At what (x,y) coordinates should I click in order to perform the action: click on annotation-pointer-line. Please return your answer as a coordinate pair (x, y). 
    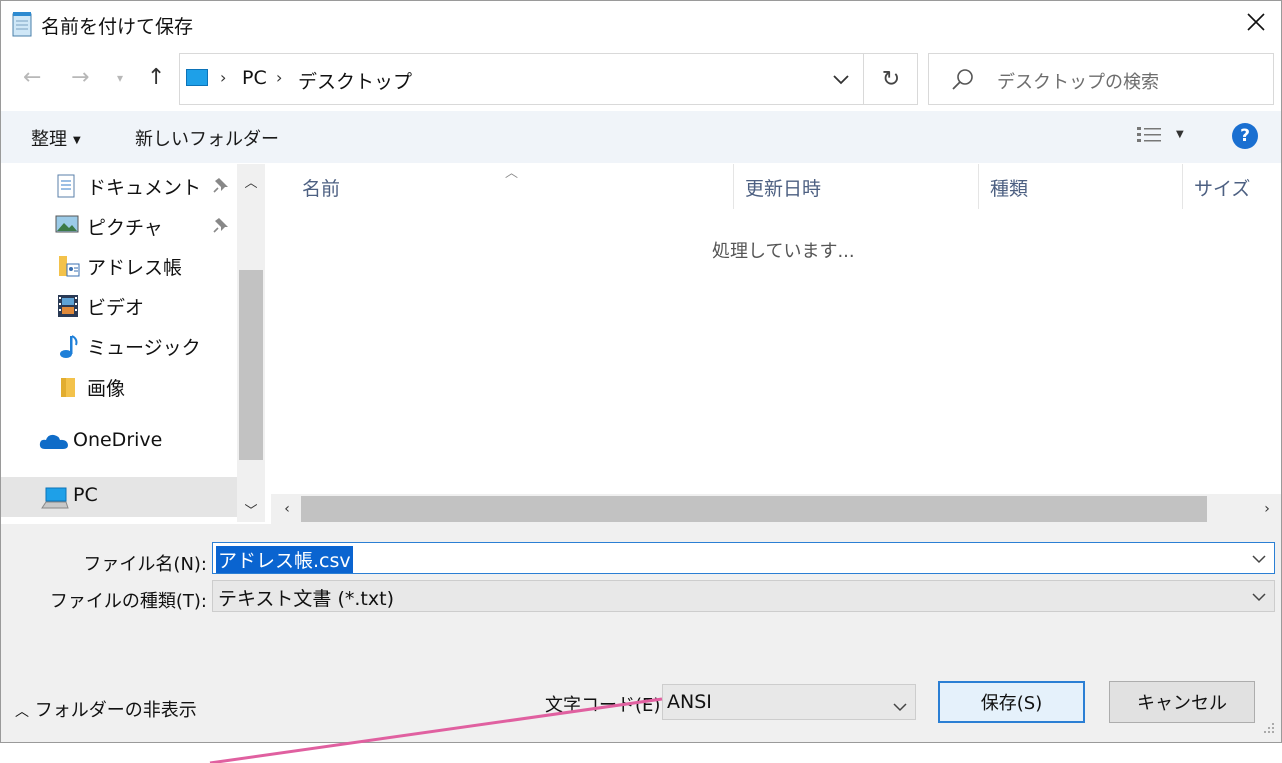
    Looking at the image, I should click on (436, 730).